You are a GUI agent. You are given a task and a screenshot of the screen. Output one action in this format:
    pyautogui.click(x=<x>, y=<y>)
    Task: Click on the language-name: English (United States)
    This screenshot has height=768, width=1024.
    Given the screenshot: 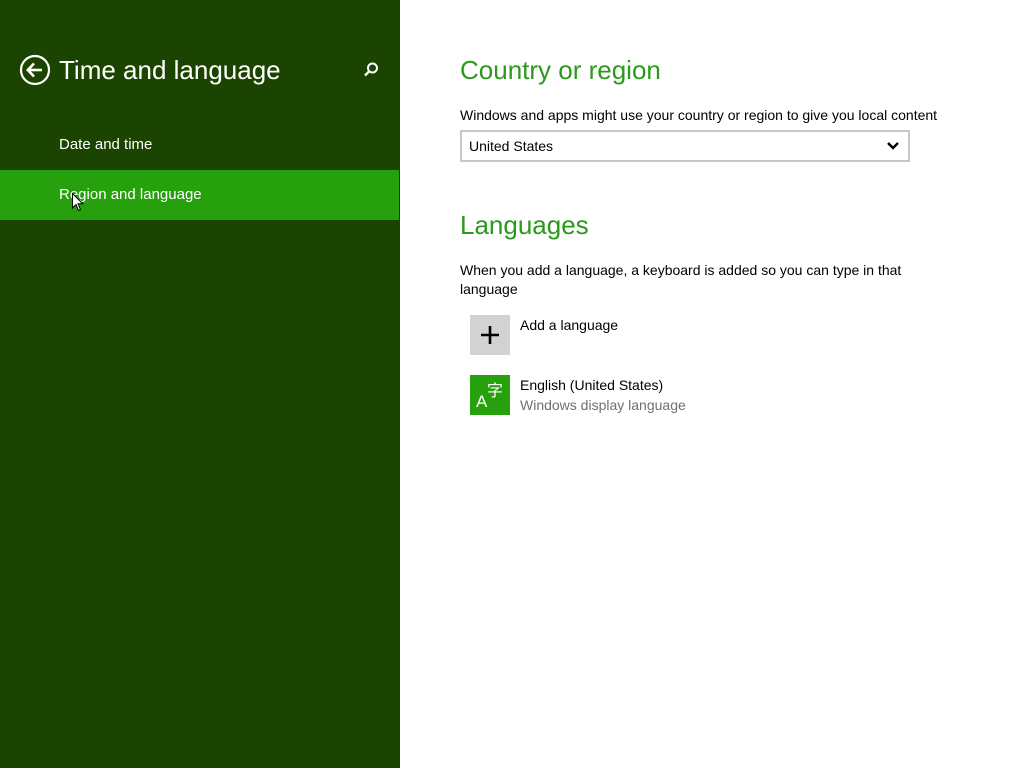 What is the action you would take?
    pyautogui.click(x=592, y=385)
    